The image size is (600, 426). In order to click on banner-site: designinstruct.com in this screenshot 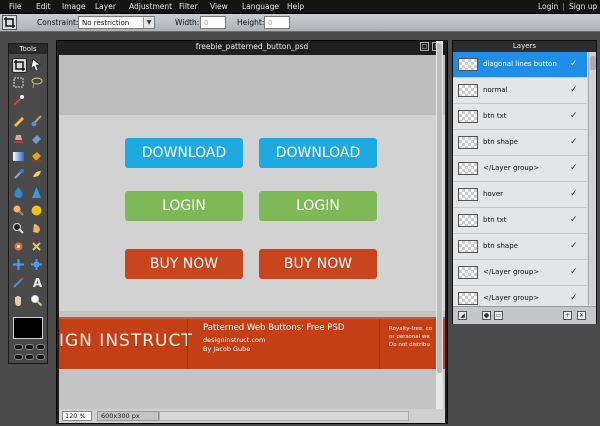, I will do `click(234, 340)`.